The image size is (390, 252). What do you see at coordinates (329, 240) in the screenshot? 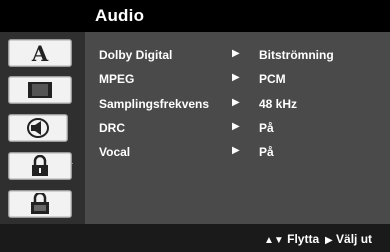
I see `play-arrow-icon: ▶` at bounding box center [329, 240].